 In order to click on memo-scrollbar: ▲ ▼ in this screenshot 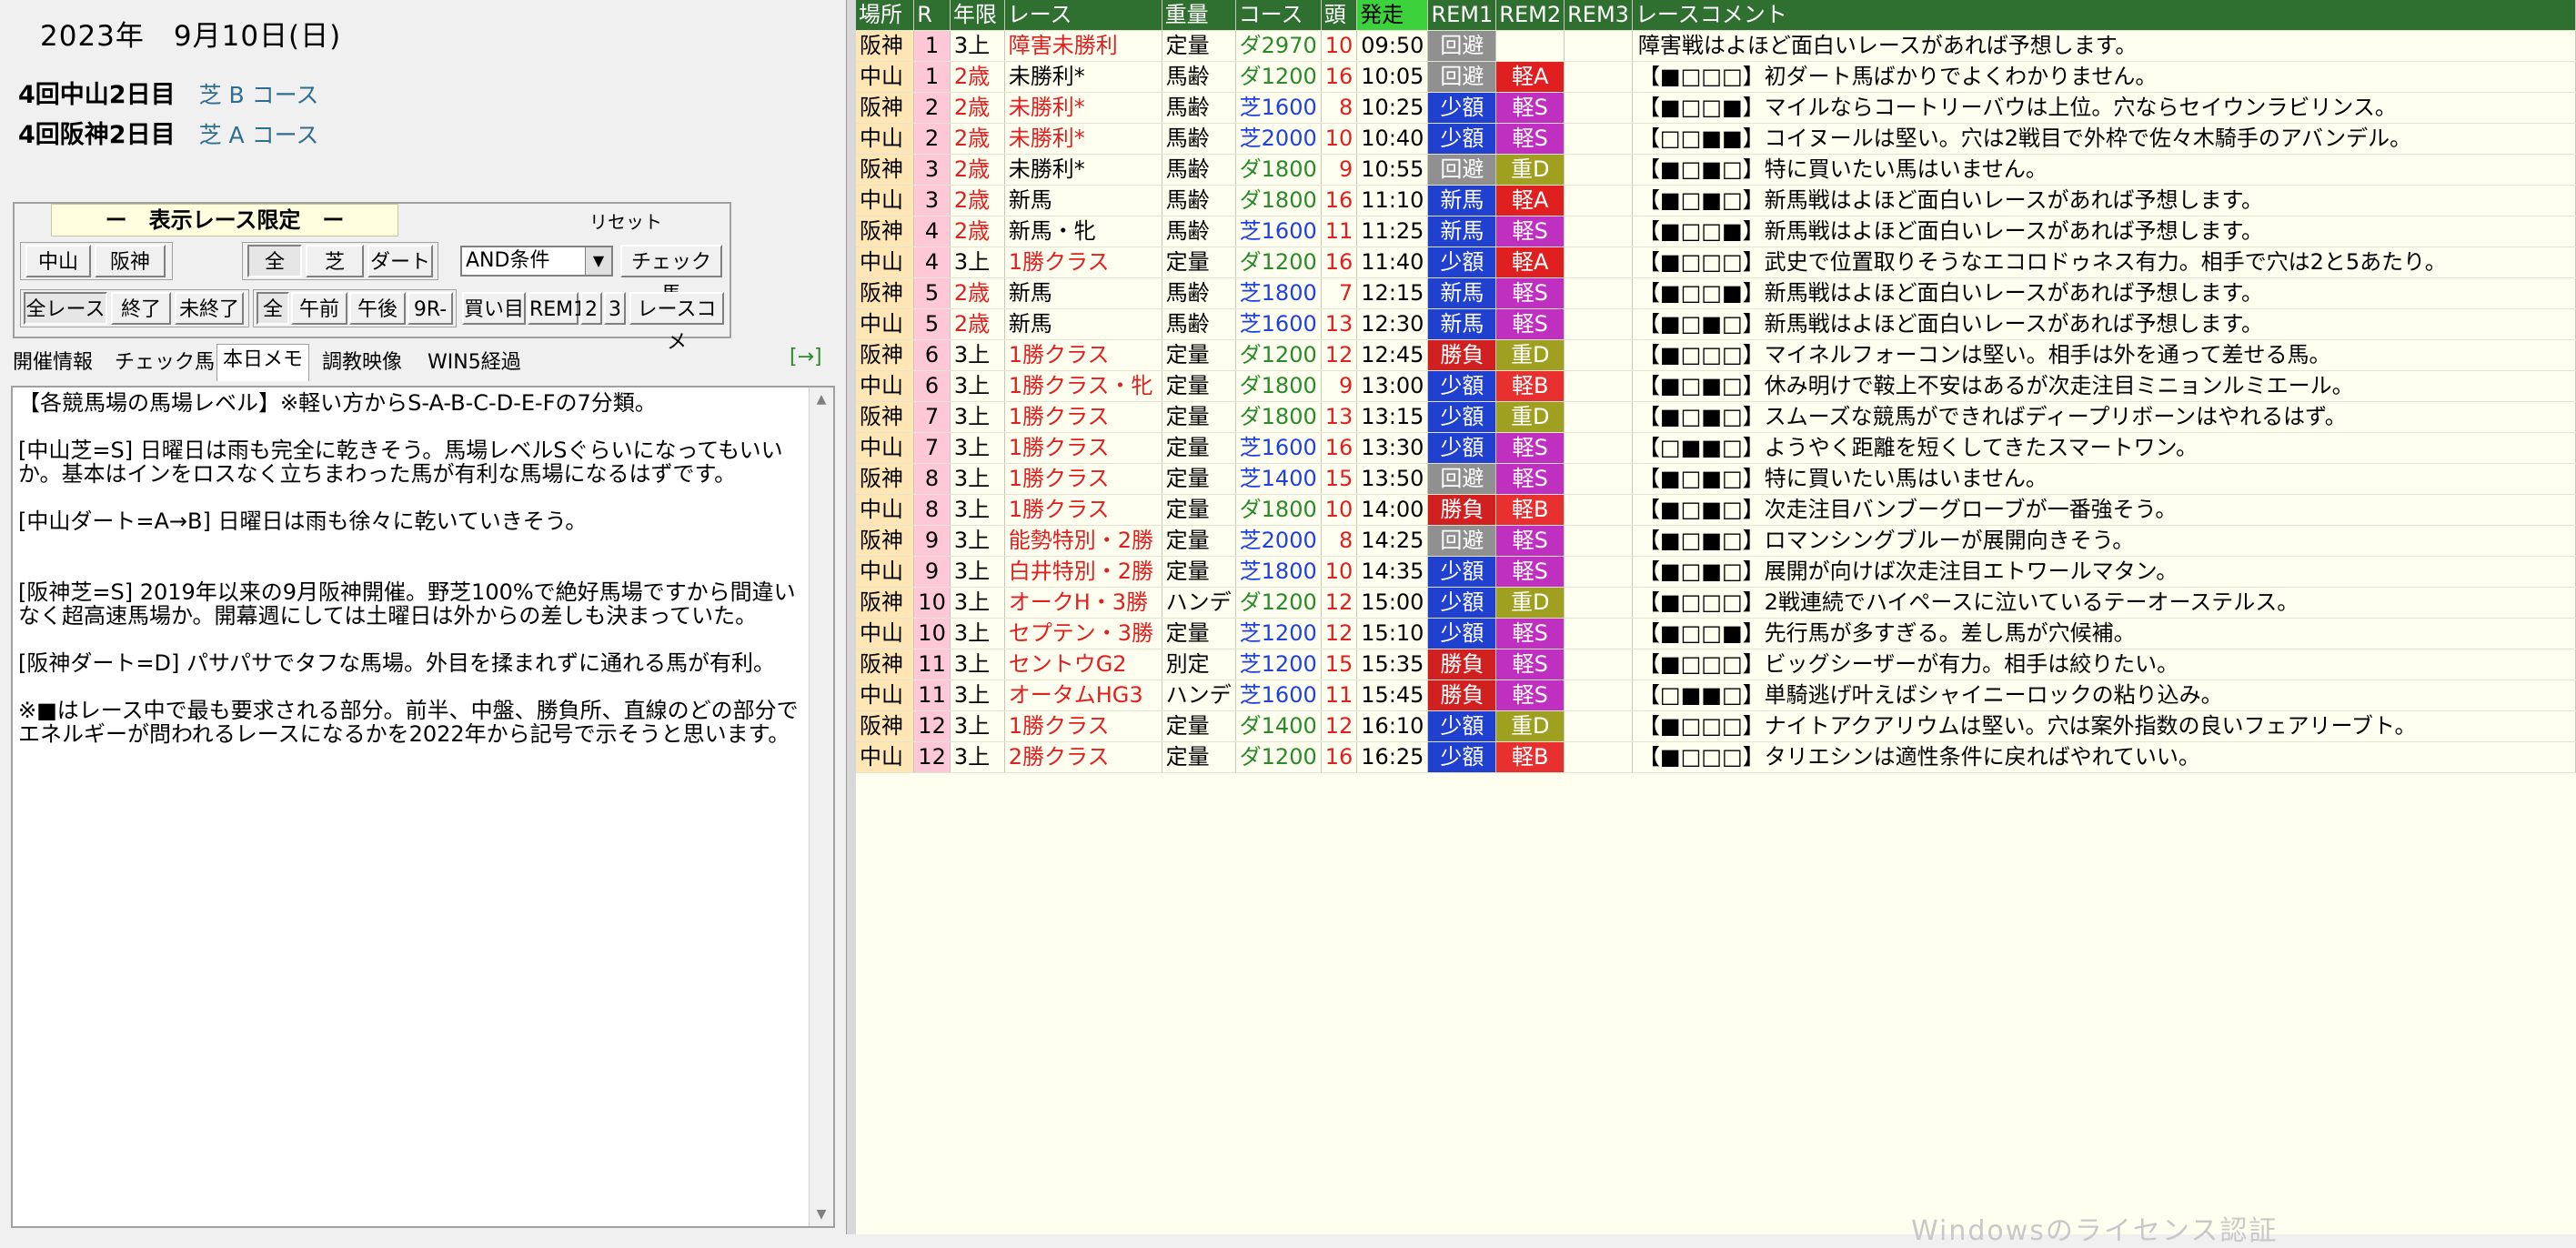, I will do `click(821, 806)`.